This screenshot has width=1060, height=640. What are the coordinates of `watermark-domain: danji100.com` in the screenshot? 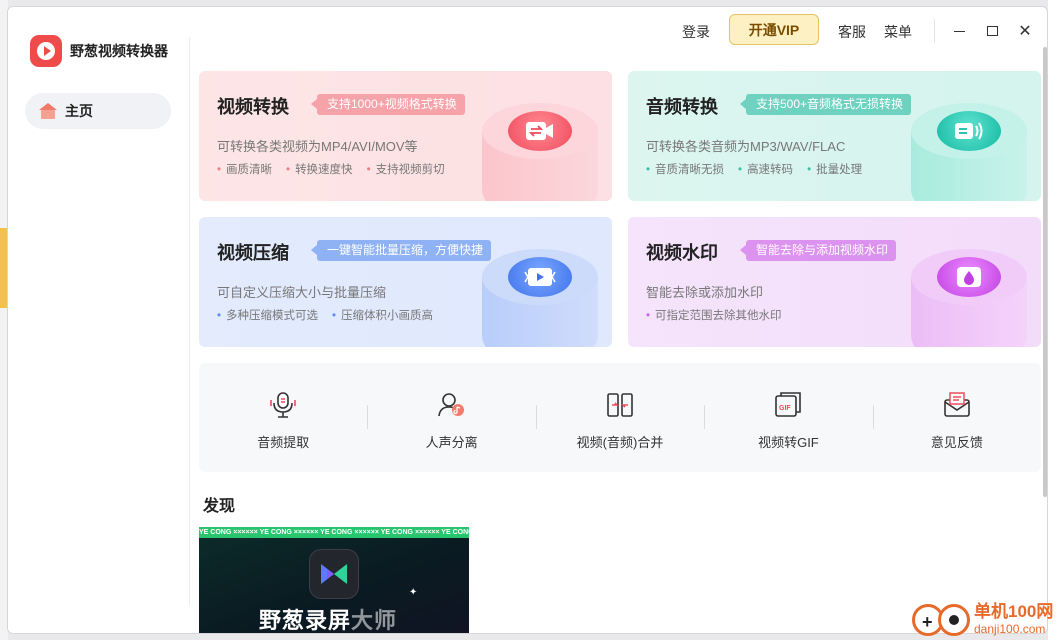 It's located at (1010, 629).